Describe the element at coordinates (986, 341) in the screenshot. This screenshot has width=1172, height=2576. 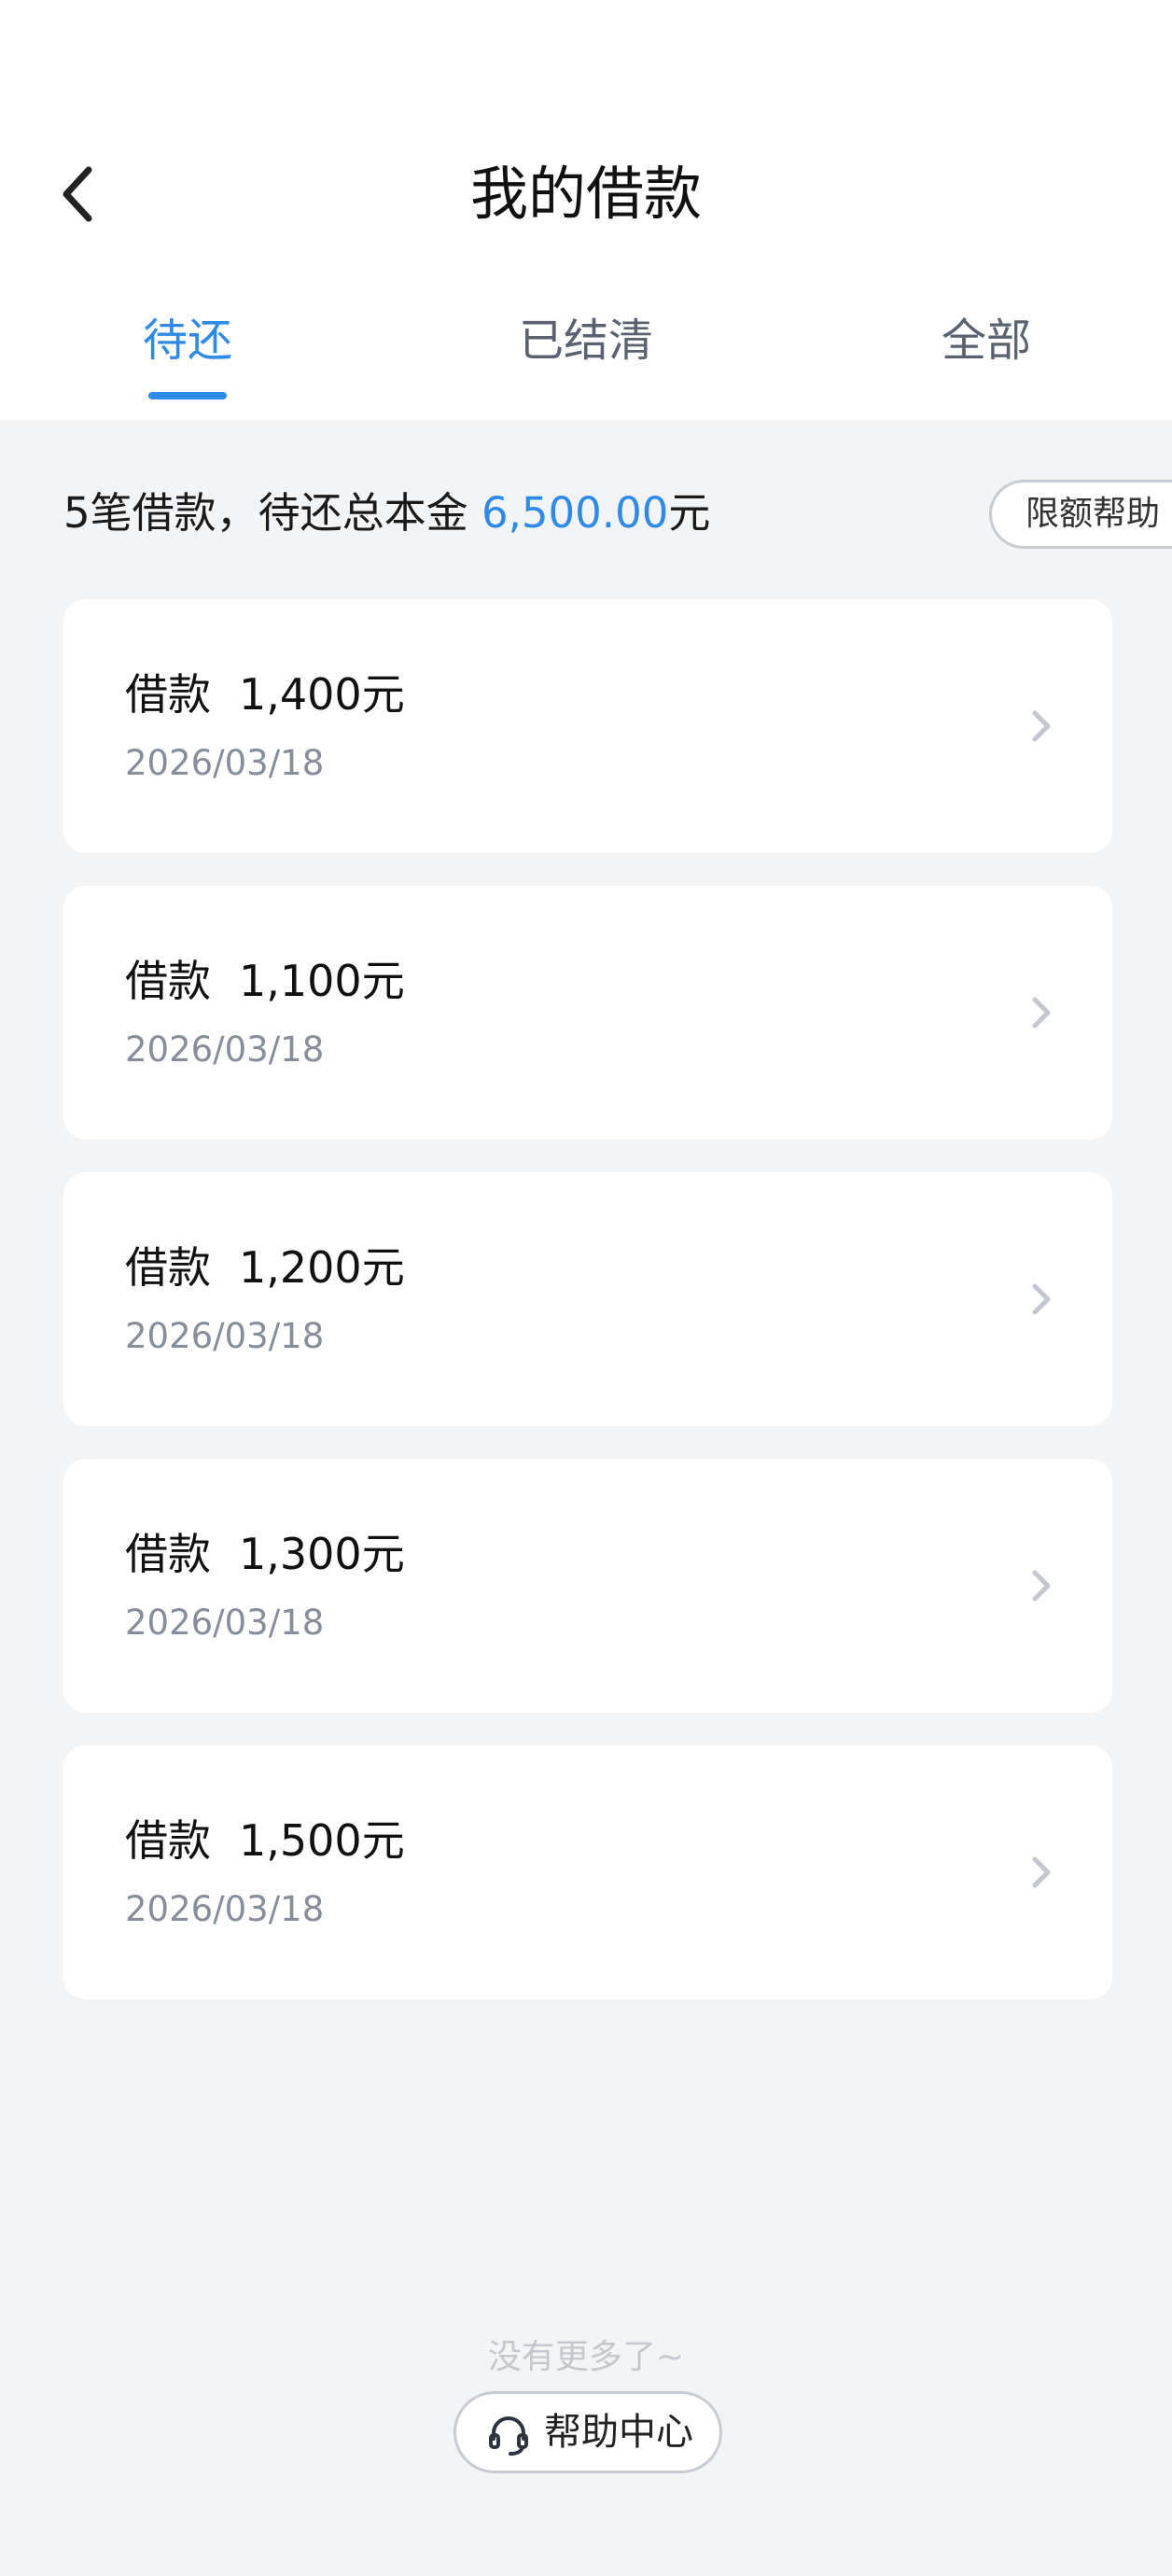
I see `tab-all: 全部` at that location.